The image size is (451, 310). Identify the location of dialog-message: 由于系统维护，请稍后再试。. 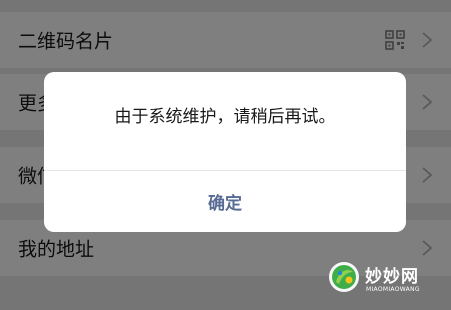
(225, 117).